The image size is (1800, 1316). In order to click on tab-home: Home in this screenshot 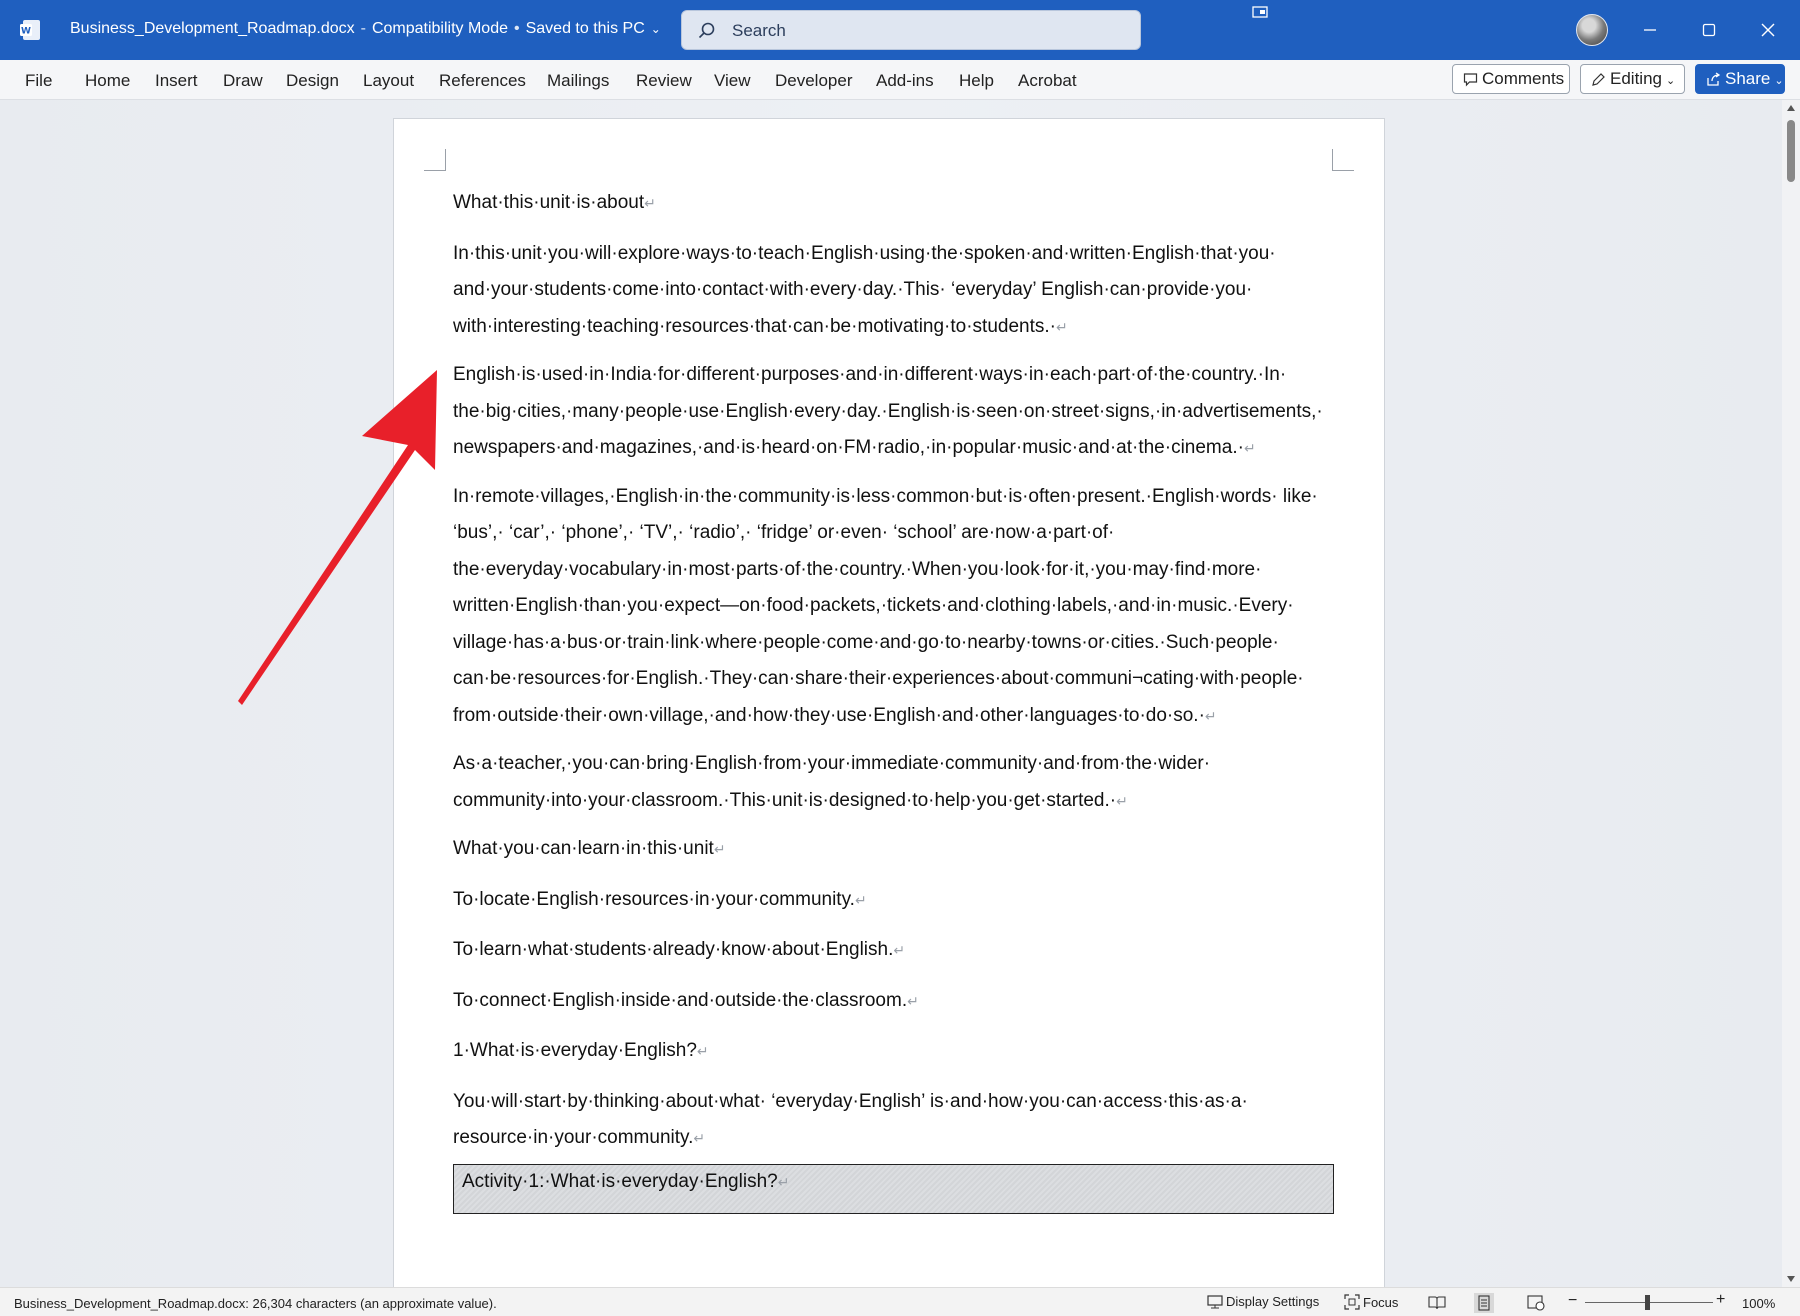, I will do `click(107, 81)`.